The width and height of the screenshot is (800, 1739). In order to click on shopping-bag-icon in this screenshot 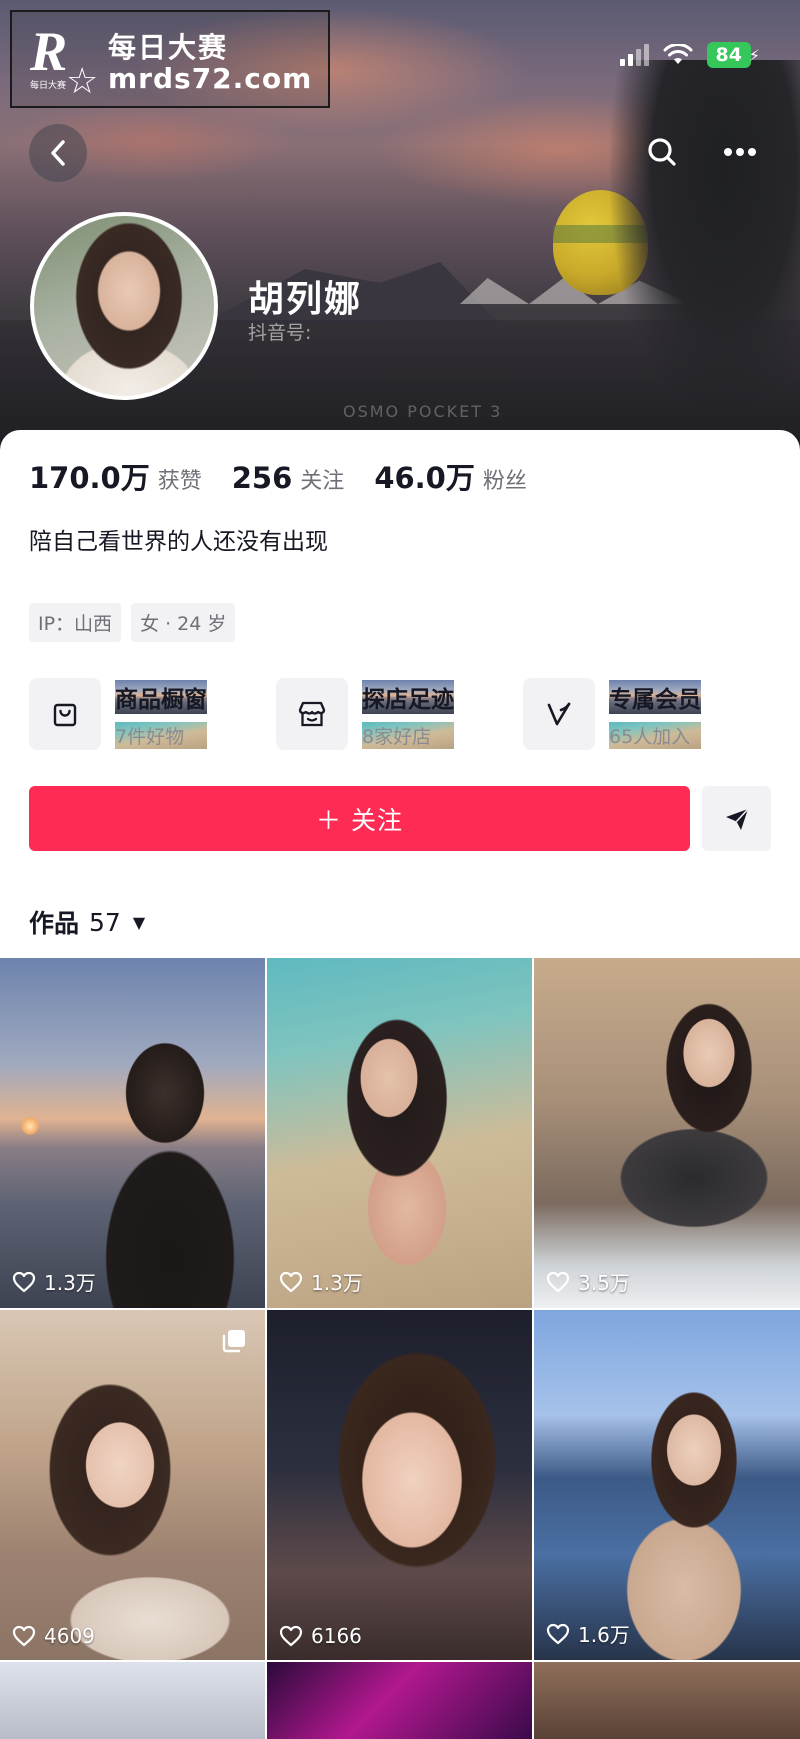, I will do `click(65, 714)`.